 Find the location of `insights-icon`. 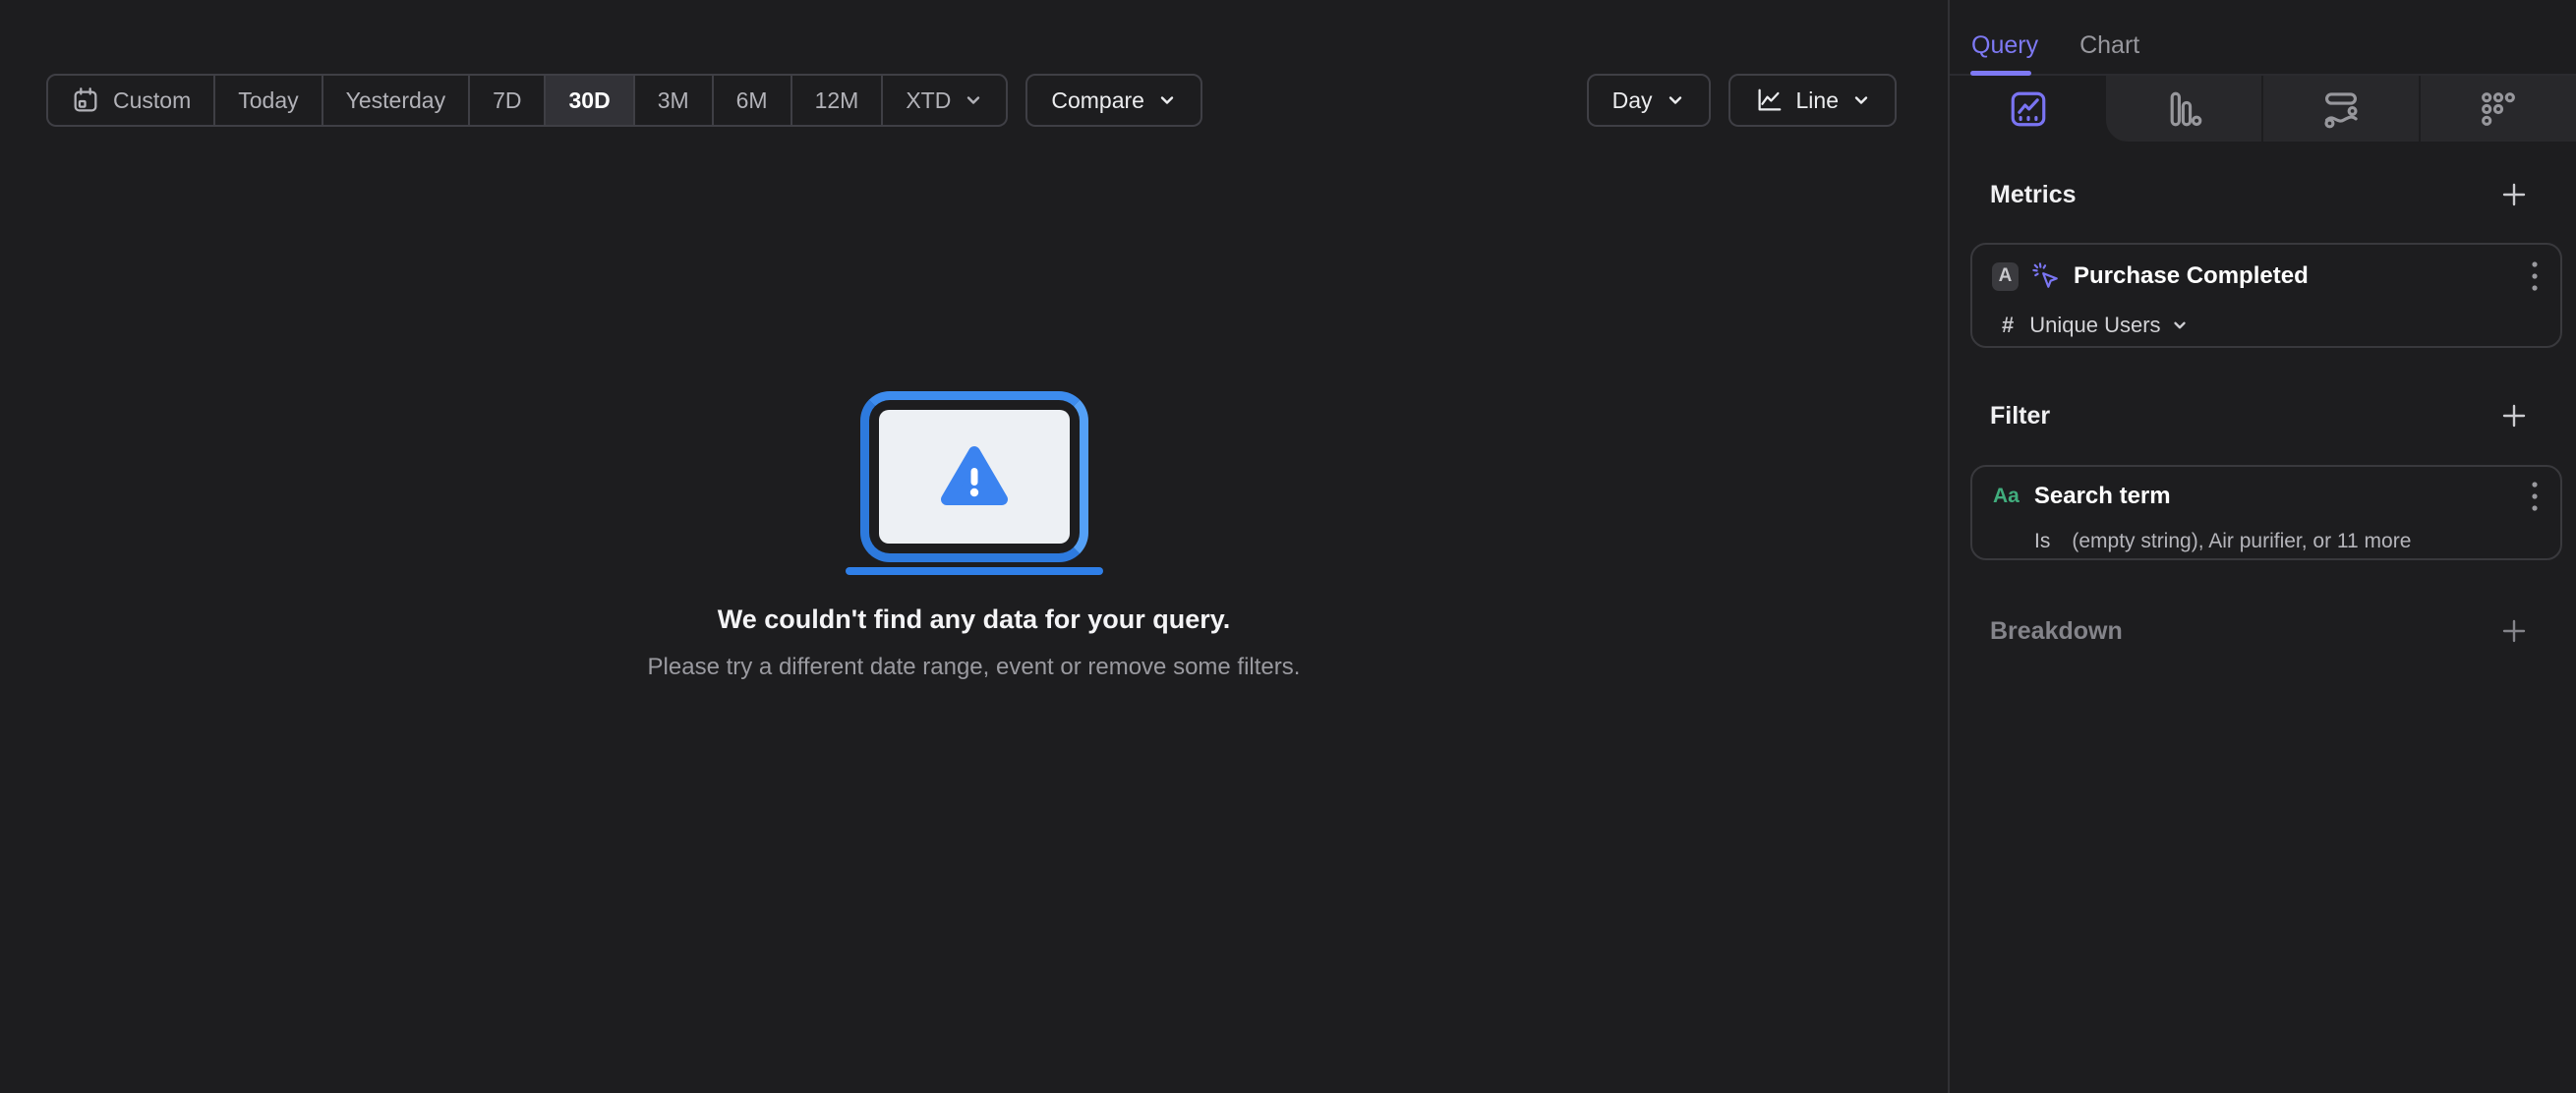

insights-icon is located at coordinates (2028, 108).